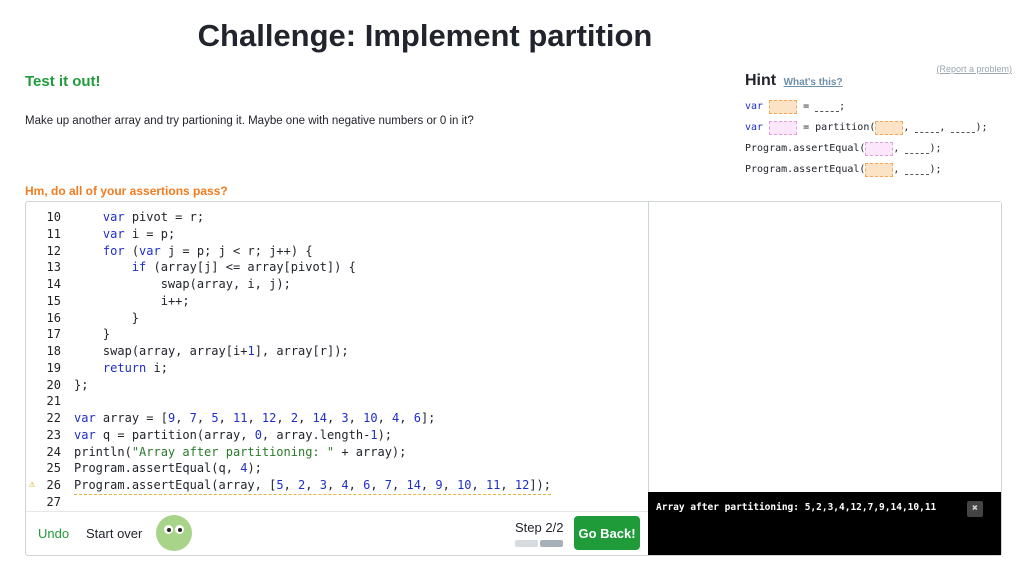 The width and height of the screenshot is (1024, 571). Describe the element at coordinates (336, 217) in the screenshot. I see `code-line: 10 var pivot = r;` at that location.